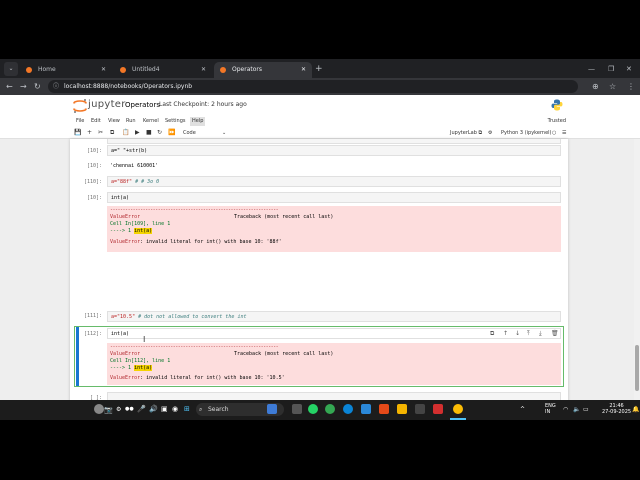 This screenshot has height=480, width=640. I want to click on clock: 21:46 27-09-2025, so click(616, 409).